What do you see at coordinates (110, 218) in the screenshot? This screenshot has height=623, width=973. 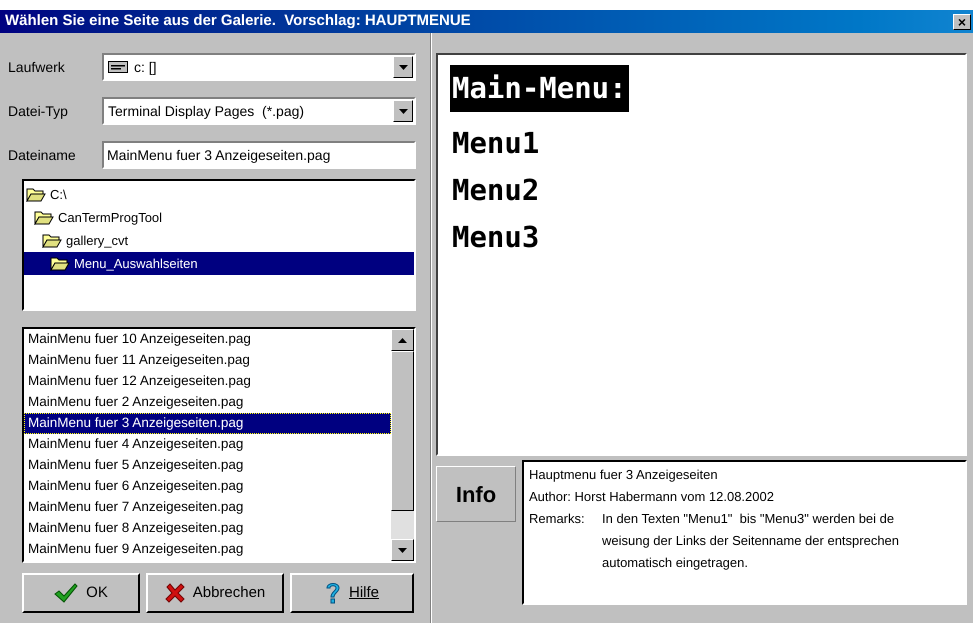 I see `folder-item: CanTermProgTool` at bounding box center [110, 218].